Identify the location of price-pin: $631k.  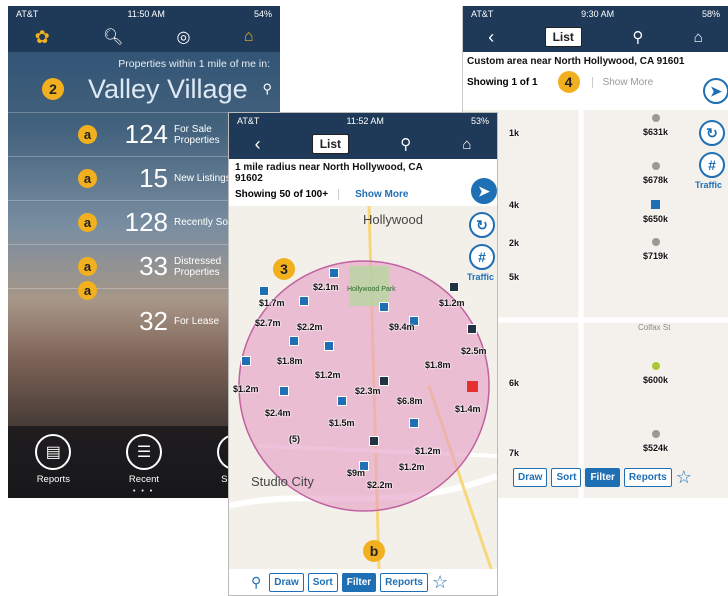
(655, 127).